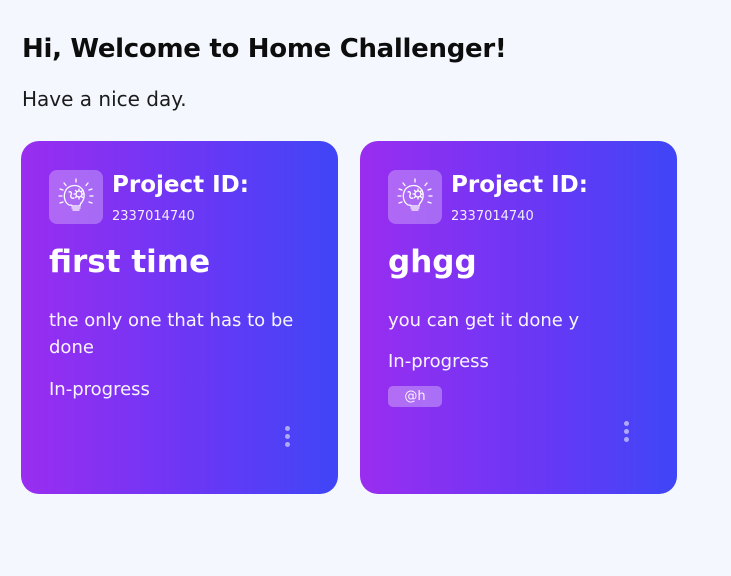  What do you see at coordinates (432, 262) in the screenshot?
I see `project-title: ghgg` at bounding box center [432, 262].